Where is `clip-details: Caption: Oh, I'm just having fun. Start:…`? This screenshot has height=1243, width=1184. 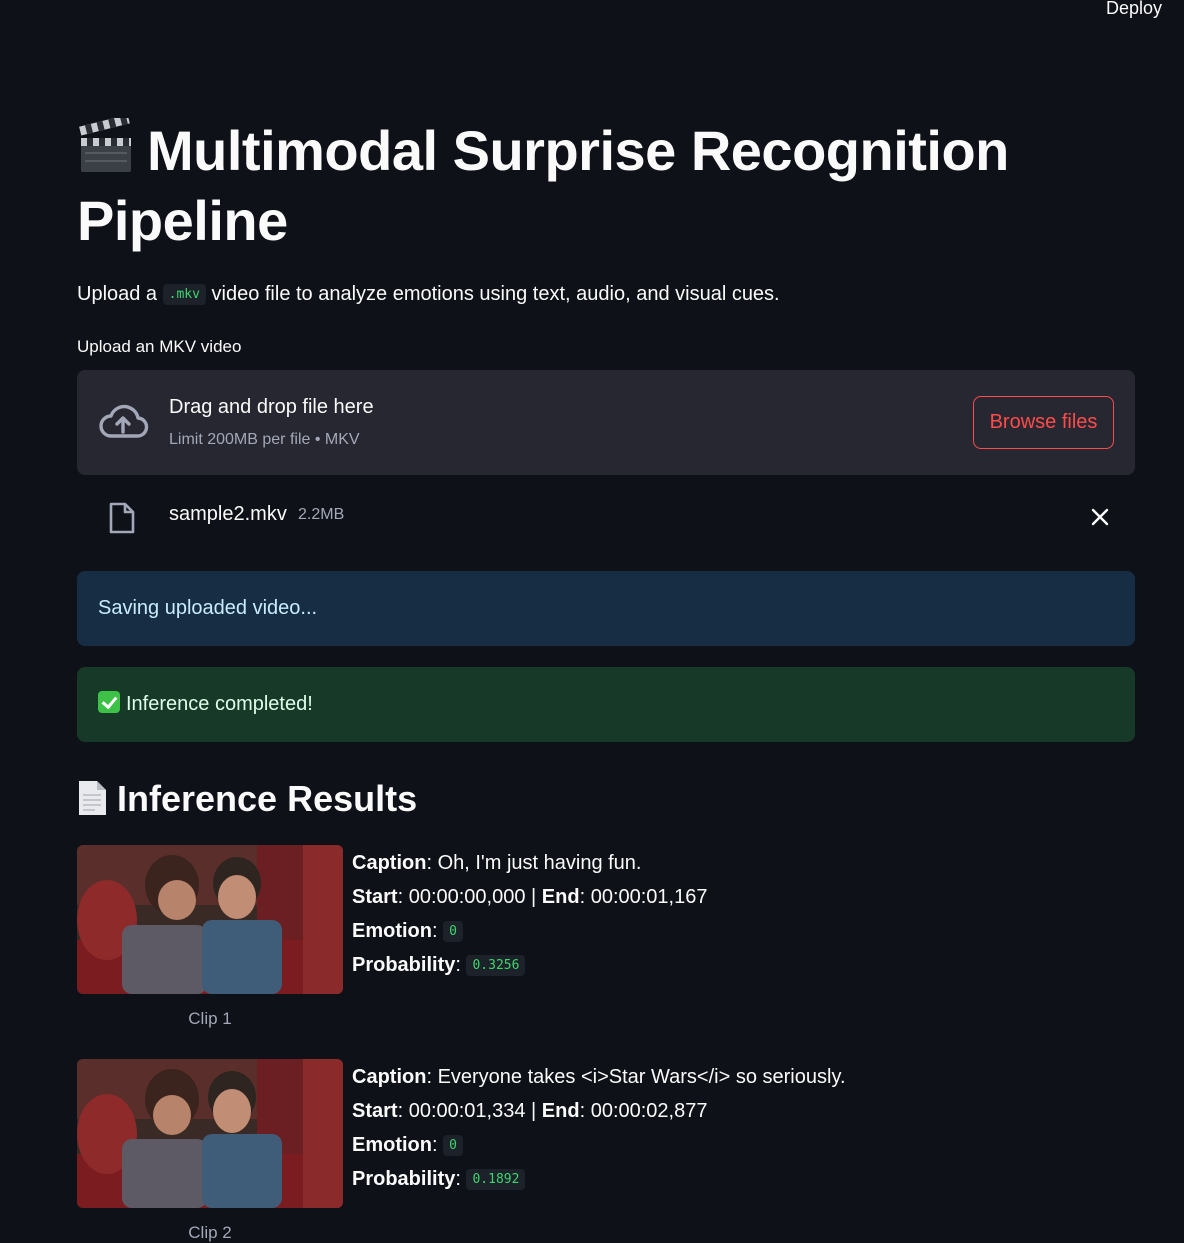 clip-details: Caption: Oh, I'm just having fun. Start:… is located at coordinates (529, 916).